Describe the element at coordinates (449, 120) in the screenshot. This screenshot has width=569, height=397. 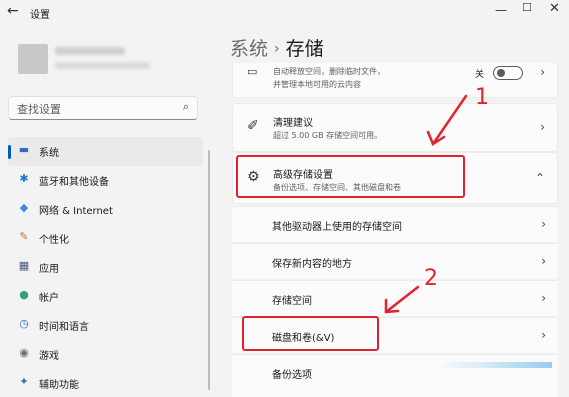
I see `arrow-1-line` at that location.